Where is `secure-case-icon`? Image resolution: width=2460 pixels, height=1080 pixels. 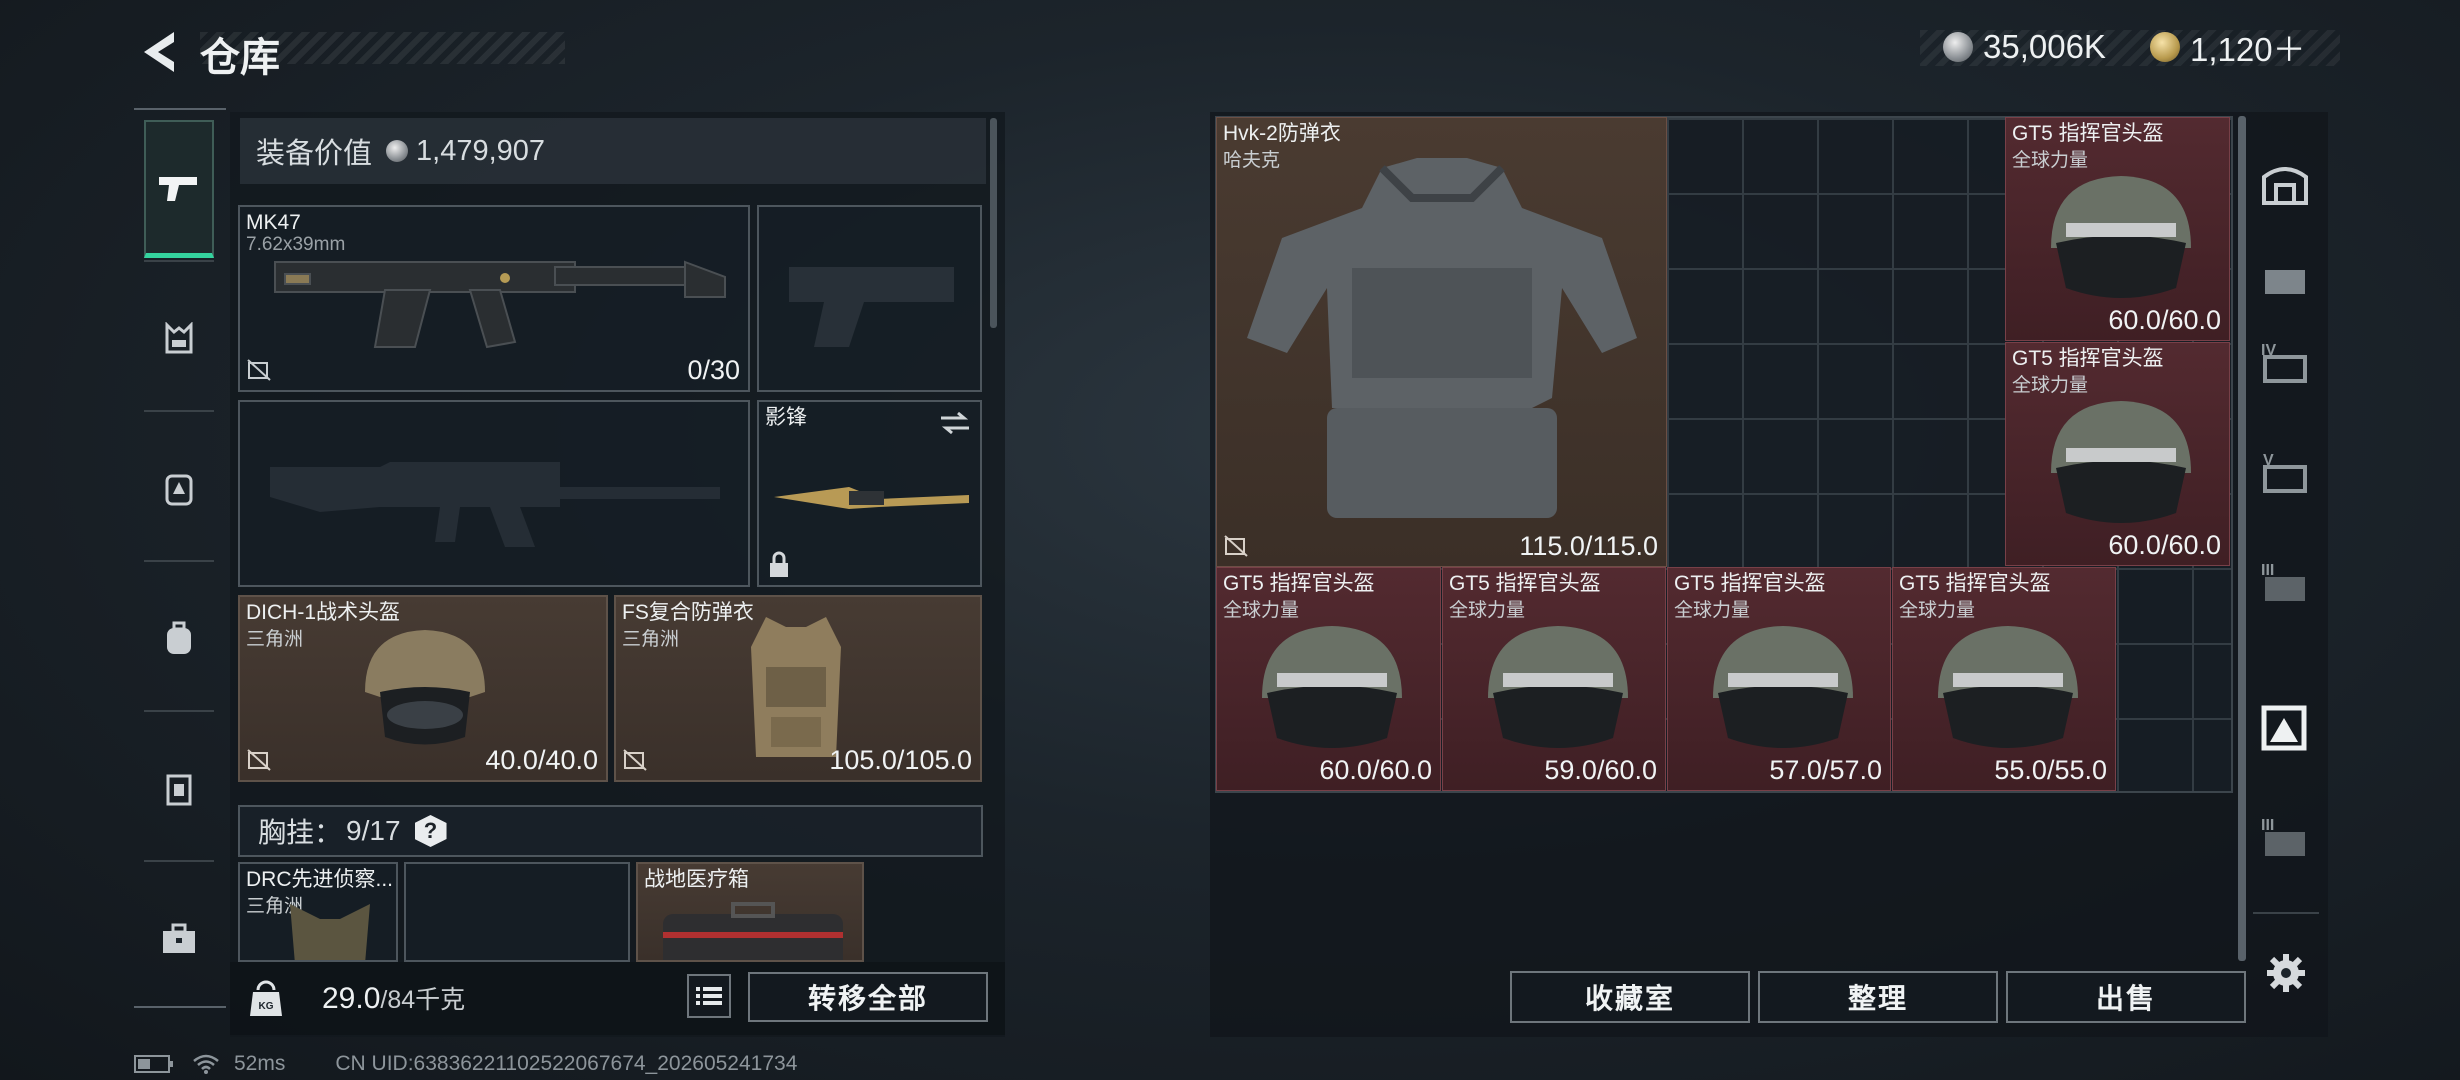 secure-case-icon is located at coordinates (179, 790).